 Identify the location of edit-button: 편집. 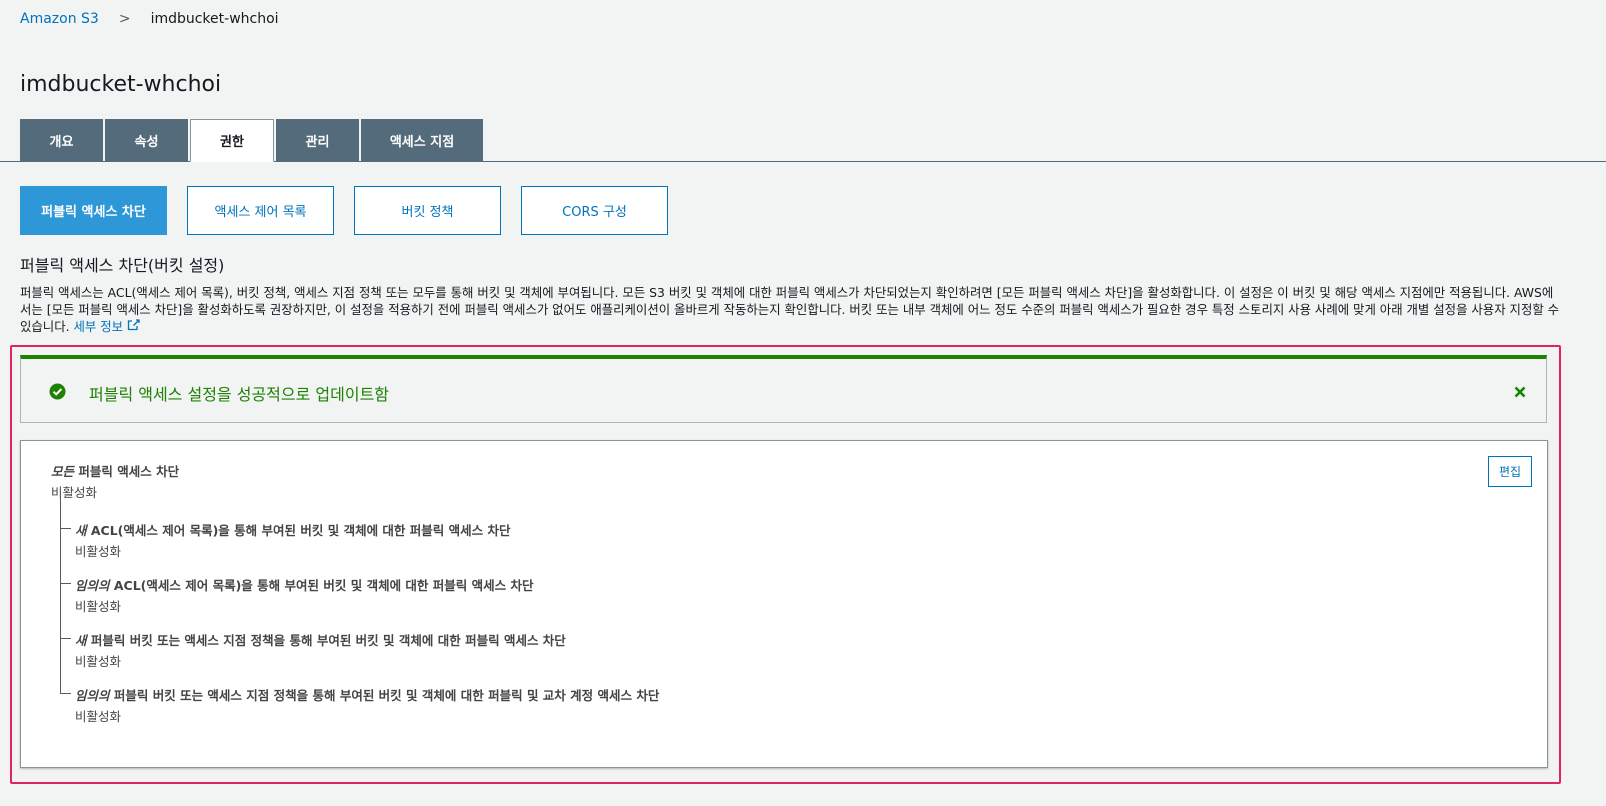
(1510, 471).